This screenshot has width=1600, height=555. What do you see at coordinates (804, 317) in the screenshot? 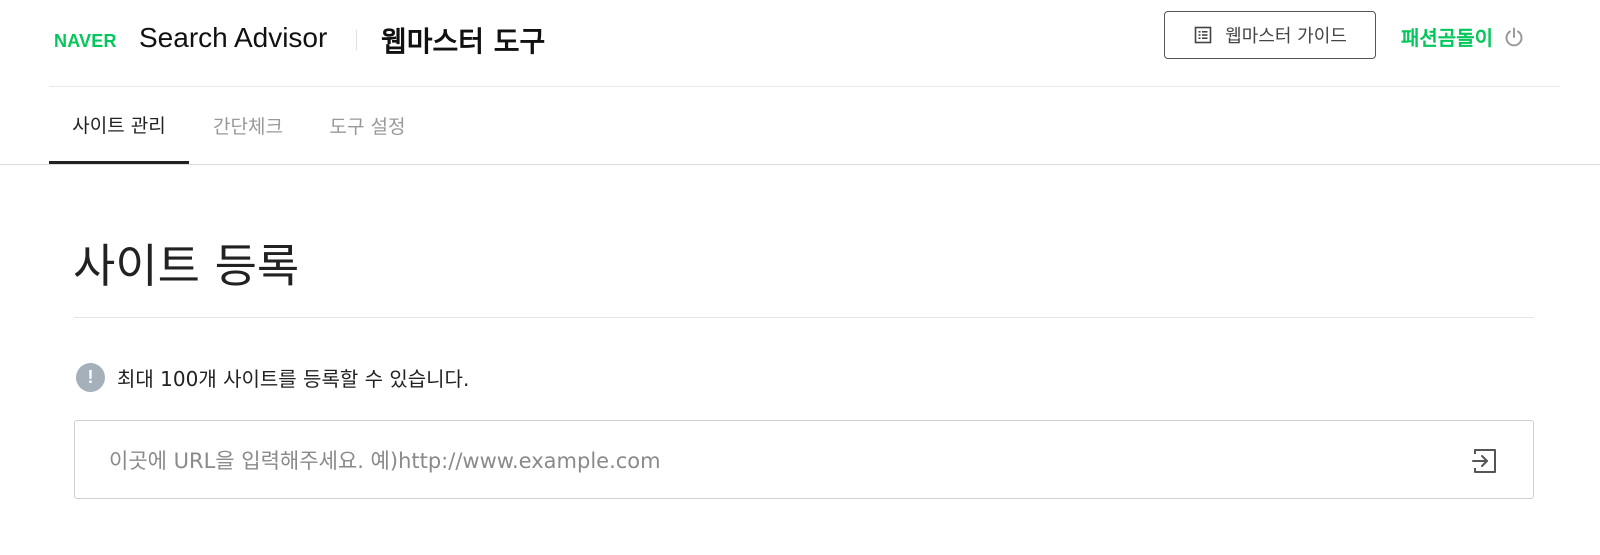
I see `title-divider` at bounding box center [804, 317].